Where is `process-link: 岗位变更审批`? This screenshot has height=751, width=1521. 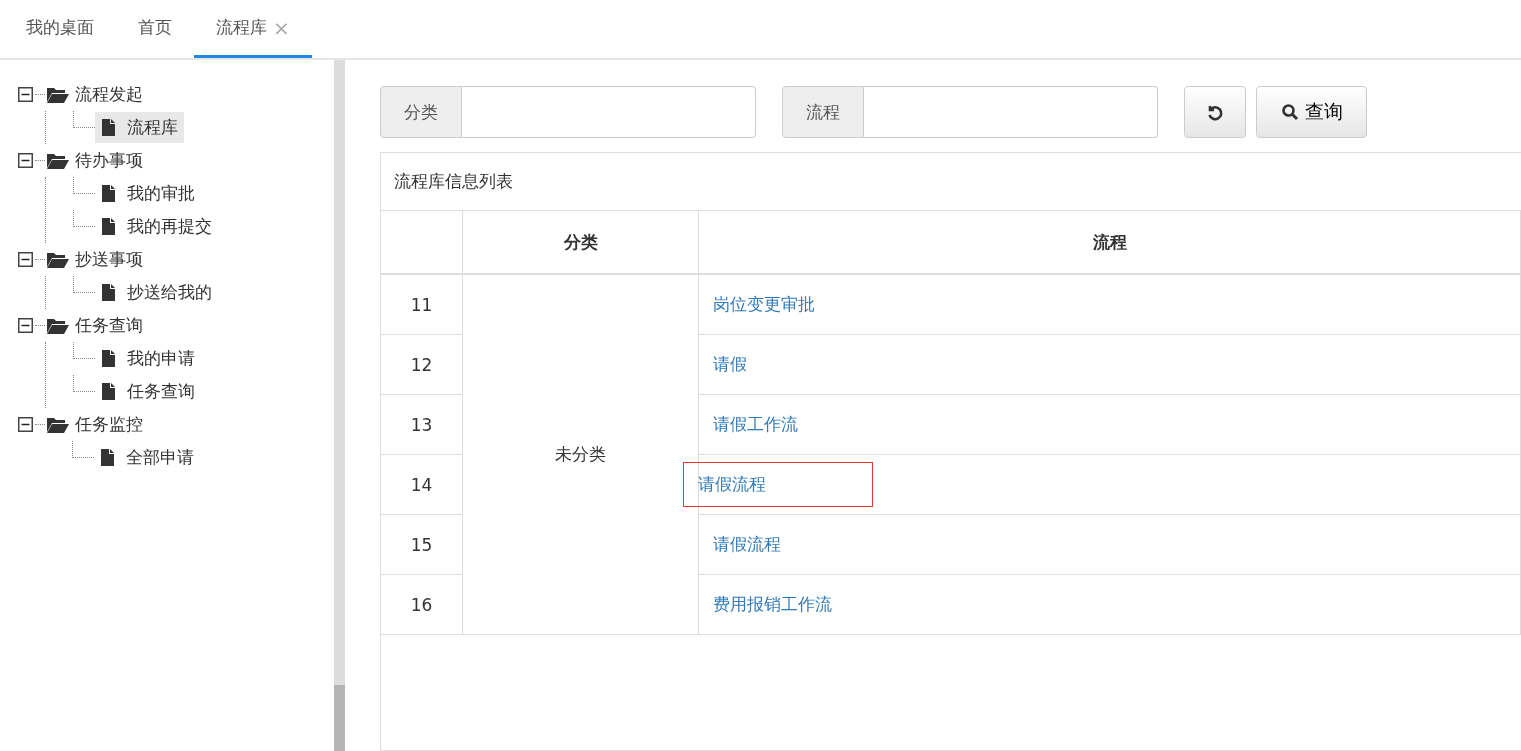
process-link: 岗位变更审批 is located at coordinates (764, 304).